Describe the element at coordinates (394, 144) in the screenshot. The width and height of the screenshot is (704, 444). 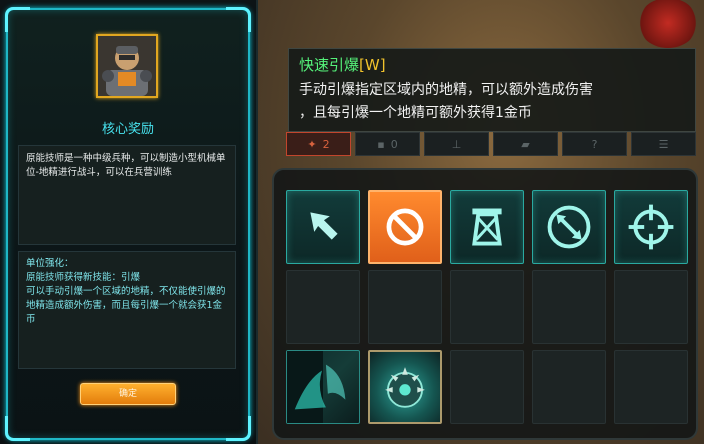
I see `tab-label: 0` at that location.